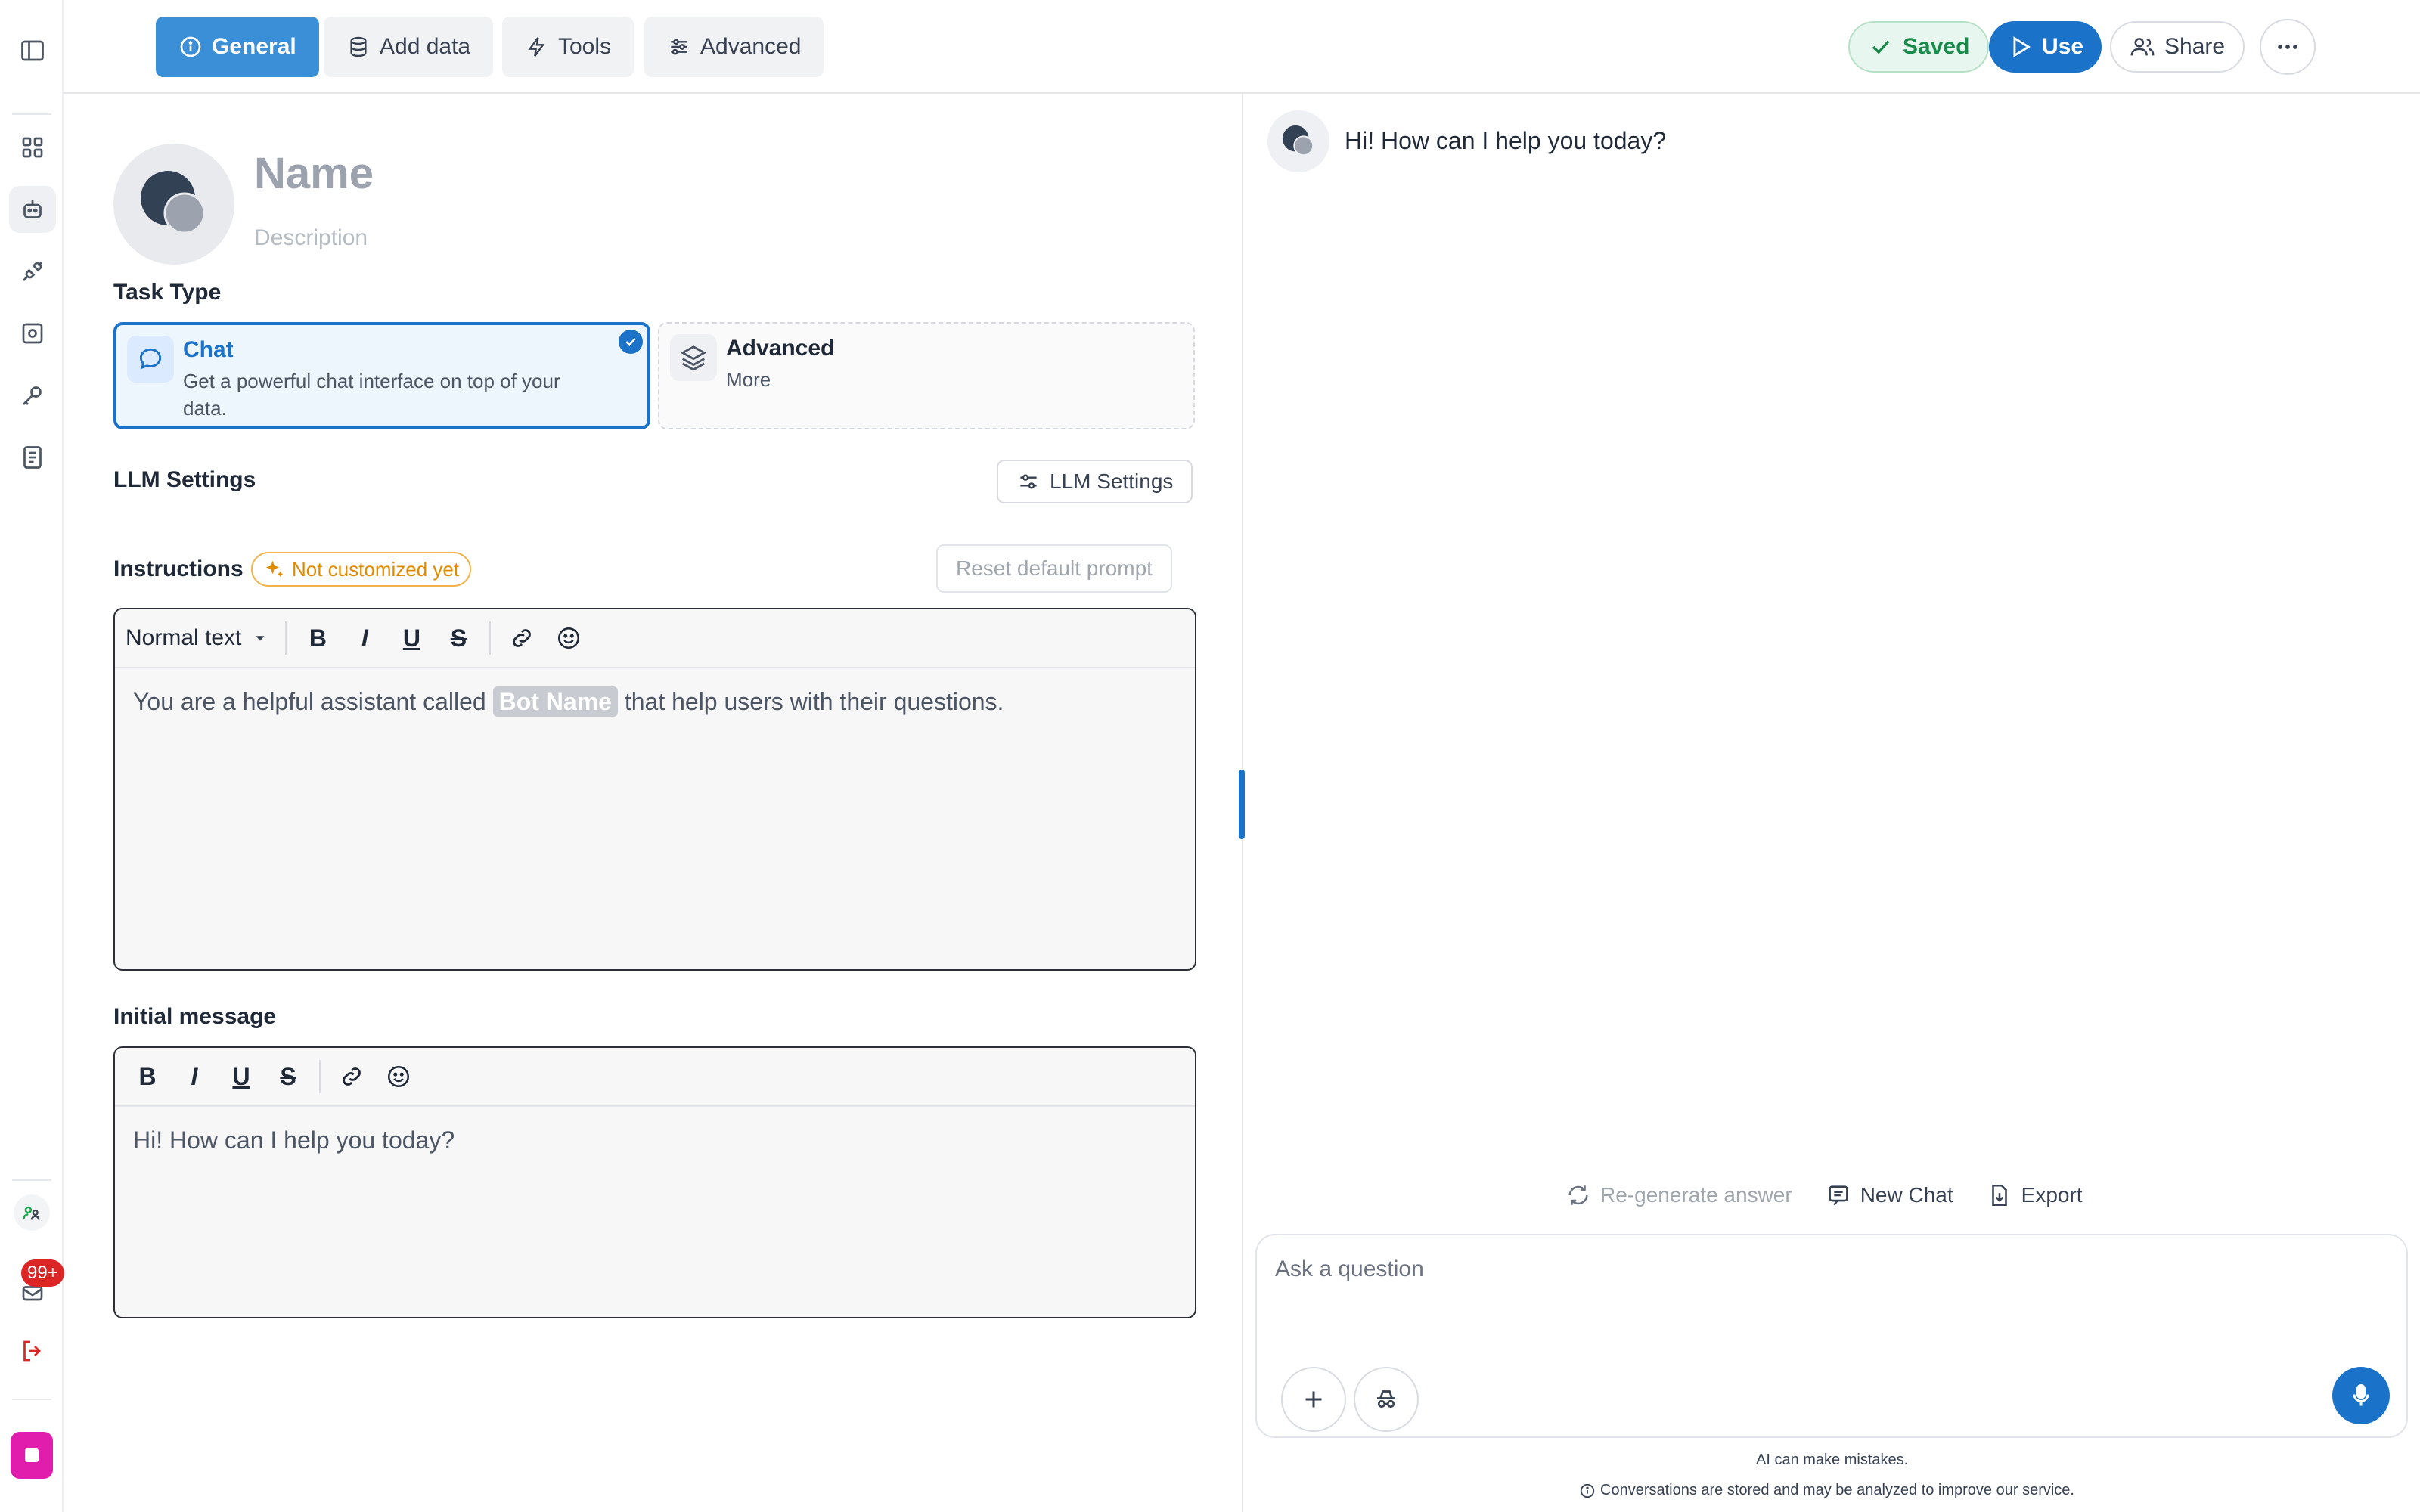 The image size is (2420, 1512). What do you see at coordinates (1028, 481) in the screenshot?
I see `sliders-icon` at bounding box center [1028, 481].